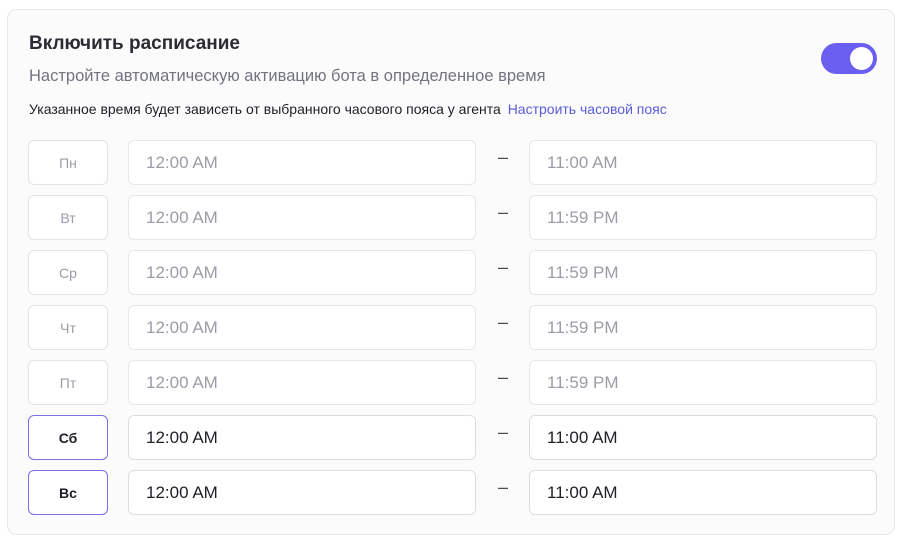 This screenshot has width=902, height=543. What do you see at coordinates (134, 43) in the screenshot?
I see `schedule-title: Включить расписание` at bounding box center [134, 43].